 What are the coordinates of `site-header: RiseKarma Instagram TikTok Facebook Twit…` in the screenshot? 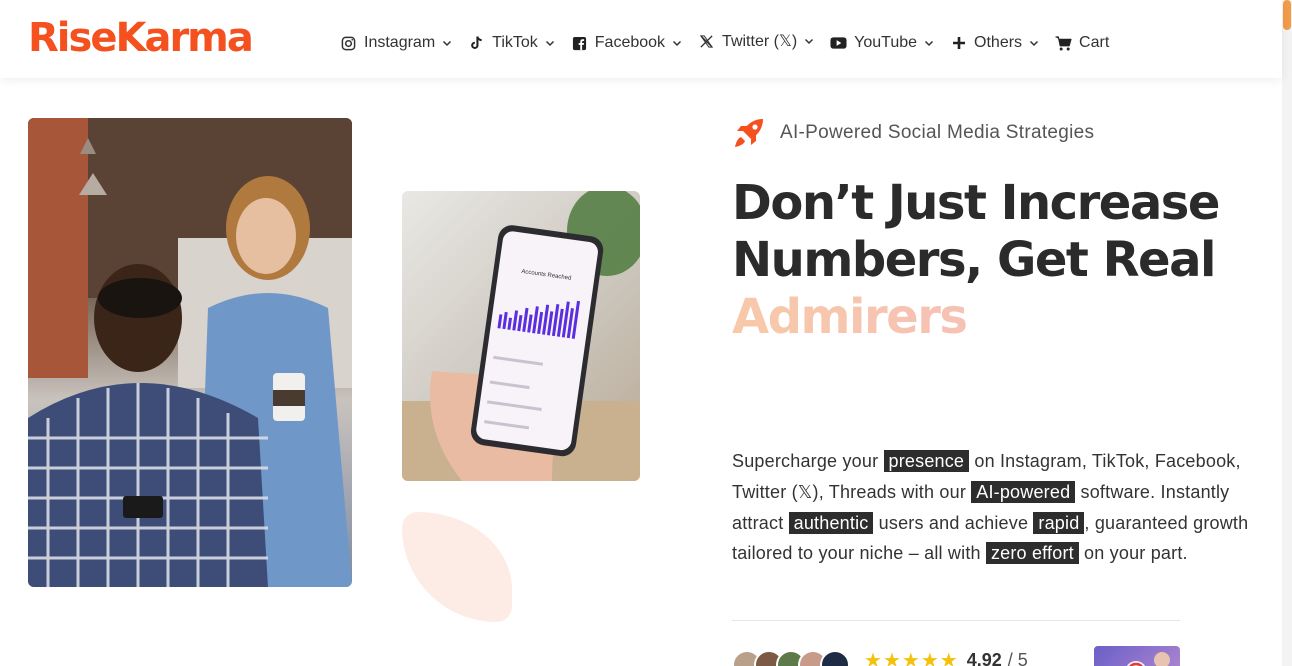 It's located at (641, 39).